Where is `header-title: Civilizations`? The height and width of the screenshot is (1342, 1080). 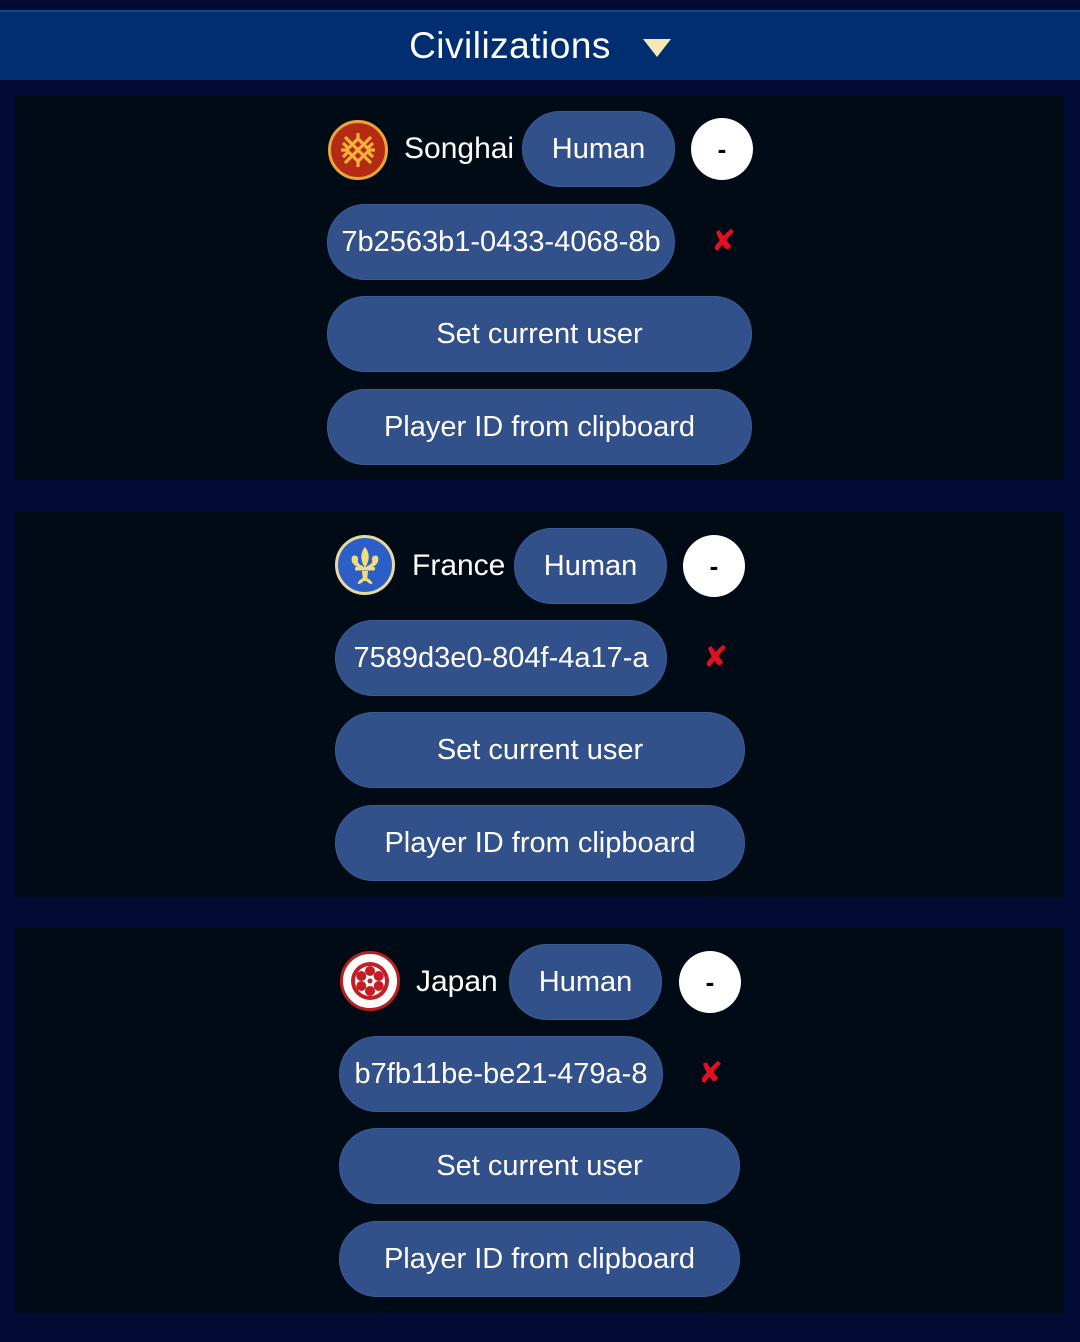 header-title: Civilizations is located at coordinates (510, 45).